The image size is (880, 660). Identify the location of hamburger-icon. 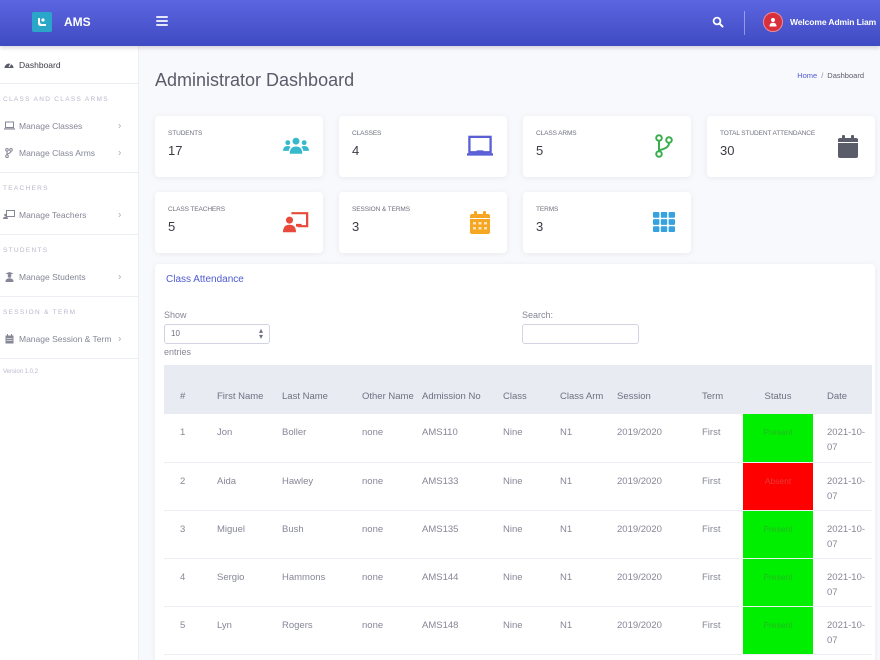
(162, 17).